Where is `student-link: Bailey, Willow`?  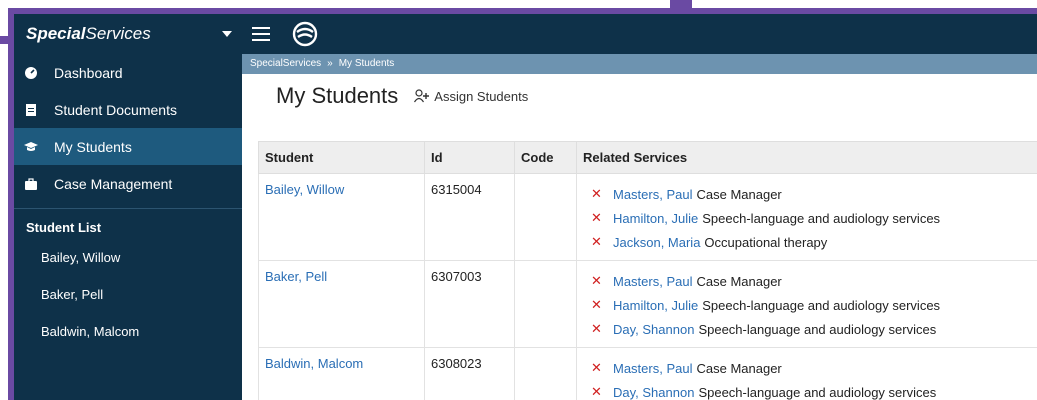
student-link: Bailey, Willow is located at coordinates (304, 189).